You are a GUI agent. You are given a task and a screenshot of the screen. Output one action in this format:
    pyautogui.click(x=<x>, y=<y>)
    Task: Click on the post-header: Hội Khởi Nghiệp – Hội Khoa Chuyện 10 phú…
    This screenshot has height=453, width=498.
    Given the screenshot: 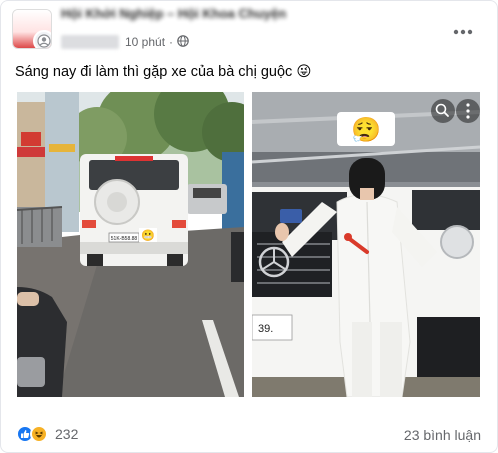 What is the action you would take?
    pyautogui.click(x=249, y=29)
    